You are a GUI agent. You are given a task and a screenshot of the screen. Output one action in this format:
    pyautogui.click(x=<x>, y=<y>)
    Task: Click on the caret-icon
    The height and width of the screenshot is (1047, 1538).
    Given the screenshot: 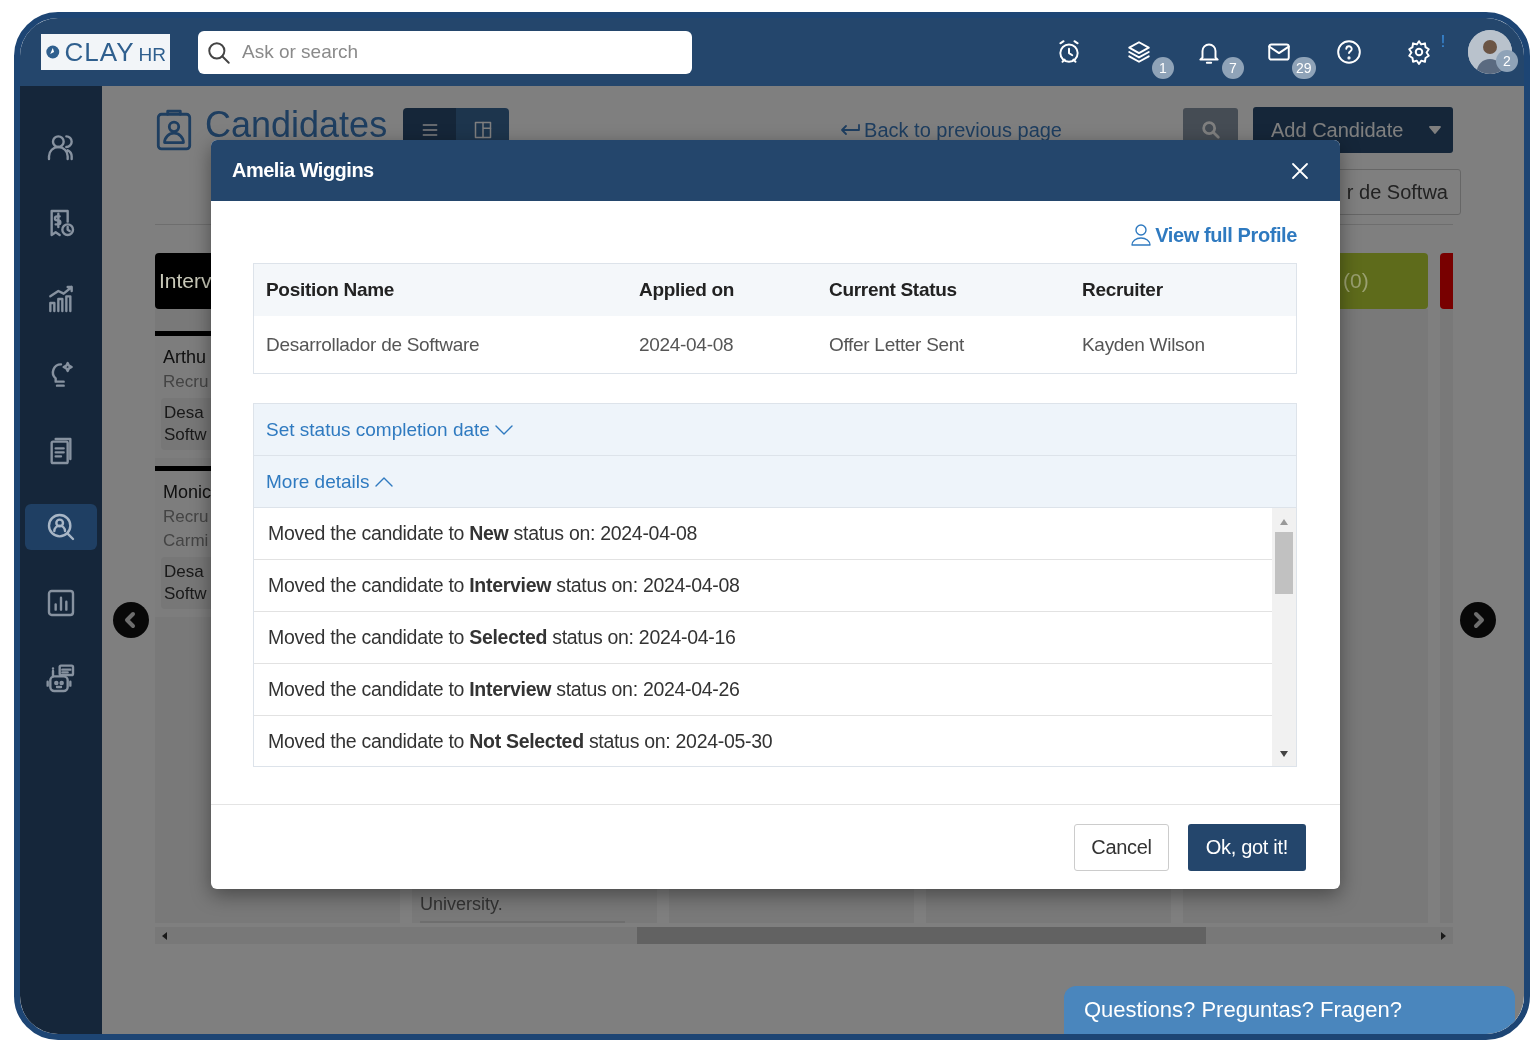 What is the action you would take?
    pyautogui.click(x=1435, y=130)
    